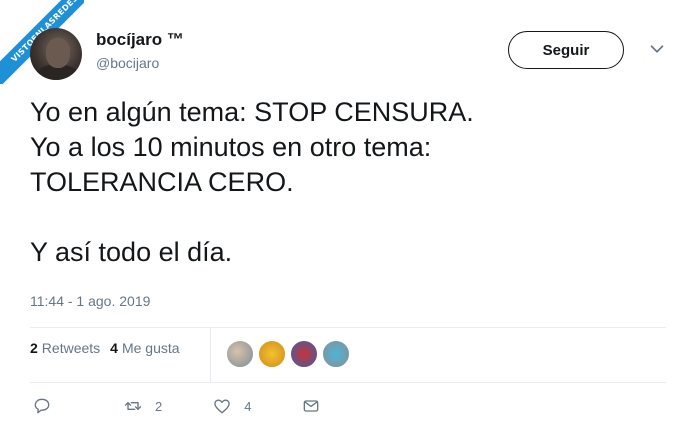 Image resolution: width=700 pixels, height=440 pixels. I want to click on chevron-down-icon, so click(657, 49).